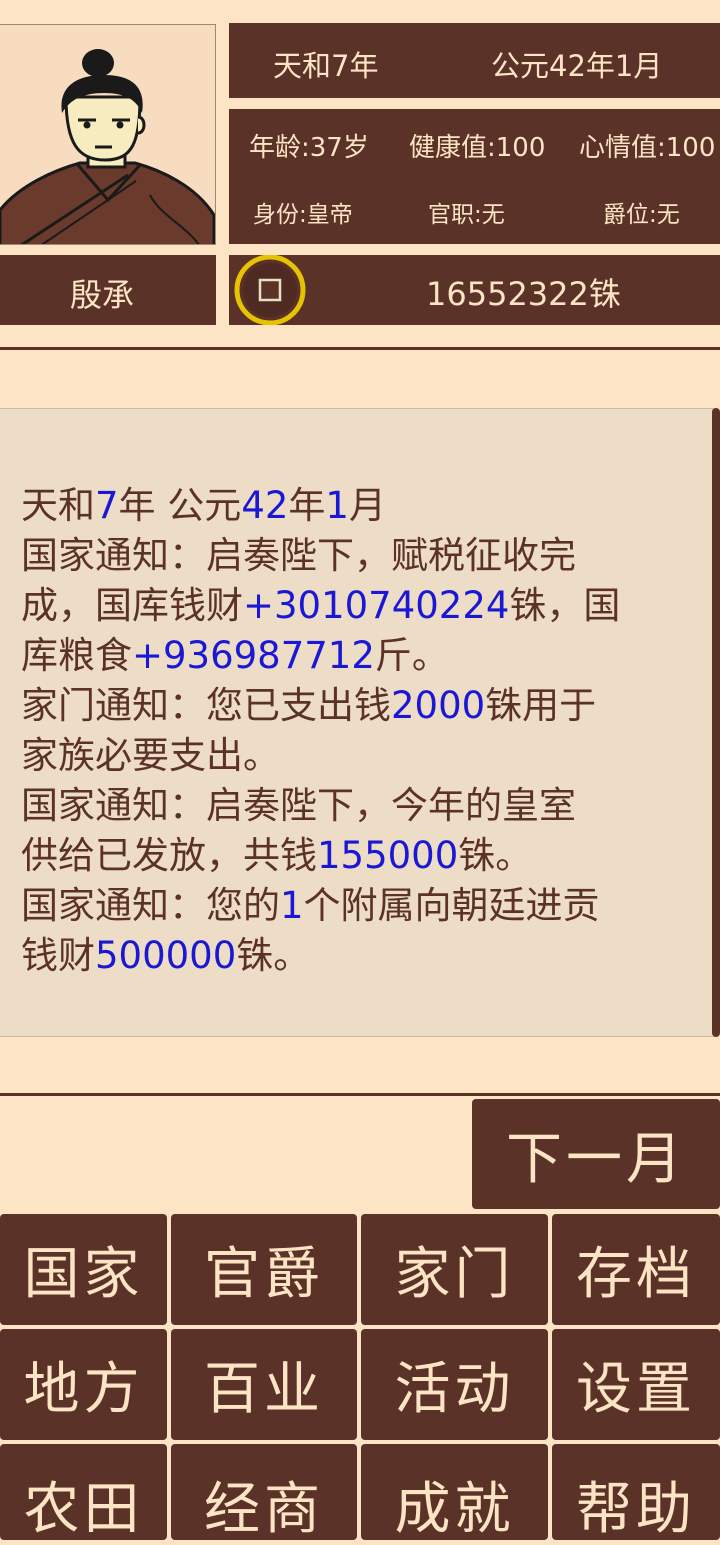 The image size is (720, 1545). I want to click on log-line: 家门通知：您已支出钱2000铢用于, so click(358, 706).